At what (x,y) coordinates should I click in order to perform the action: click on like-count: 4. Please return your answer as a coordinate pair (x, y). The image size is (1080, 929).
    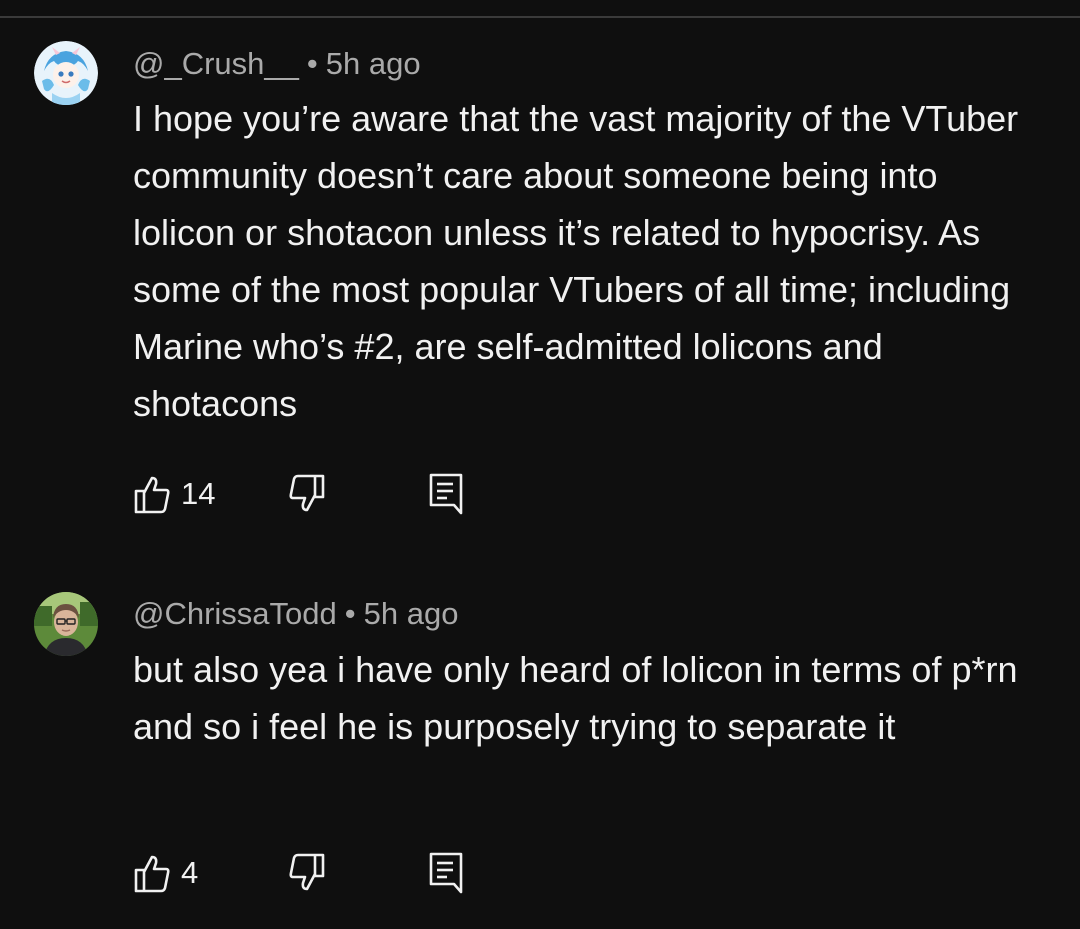
    Looking at the image, I should click on (190, 872).